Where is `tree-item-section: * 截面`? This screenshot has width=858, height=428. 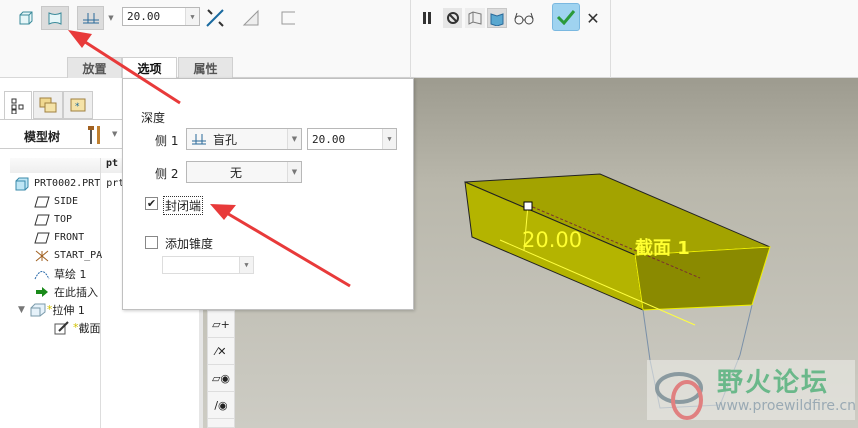 tree-item-section: * 截面 is located at coordinates (77, 327).